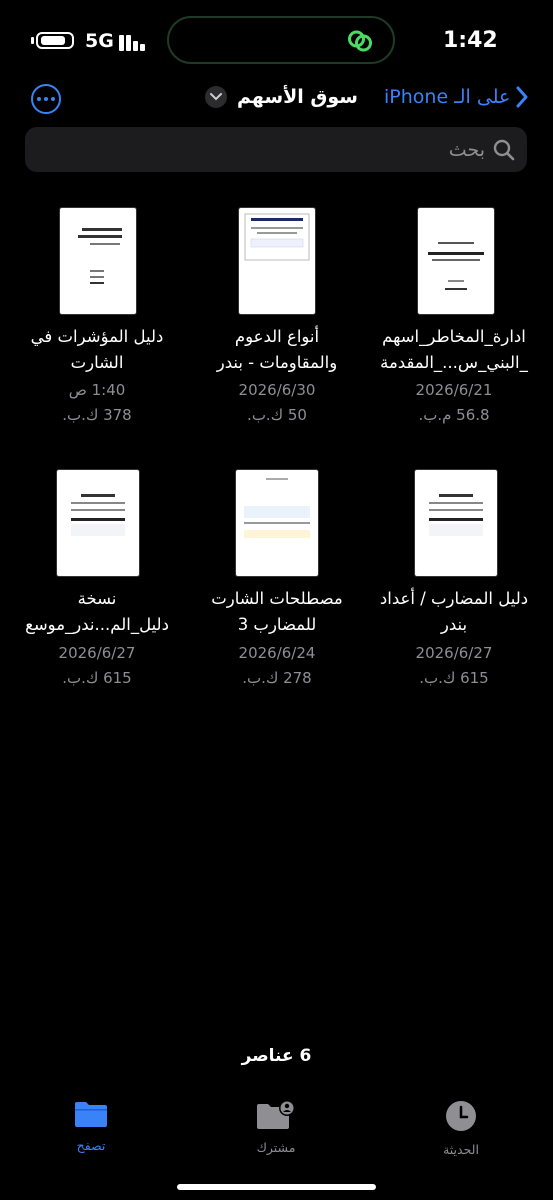  What do you see at coordinates (55, 40) in the screenshot?
I see `battery-icon` at bounding box center [55, 40].